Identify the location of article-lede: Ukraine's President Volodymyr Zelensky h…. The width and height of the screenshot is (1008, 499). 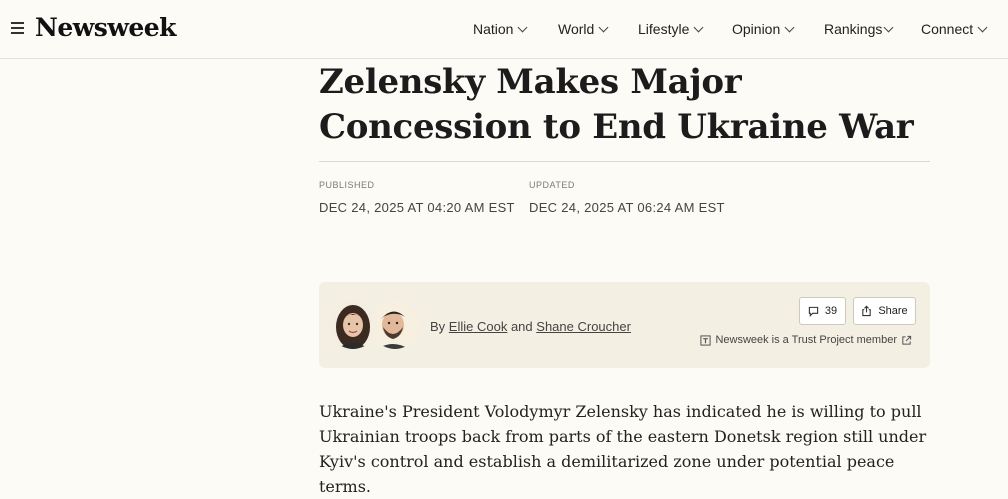
(623, 449).